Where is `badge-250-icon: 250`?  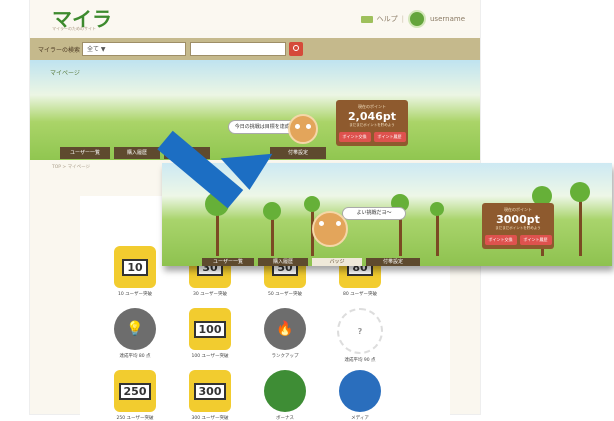 badge-250-icon: 250 is located at coordinates (135, 391).